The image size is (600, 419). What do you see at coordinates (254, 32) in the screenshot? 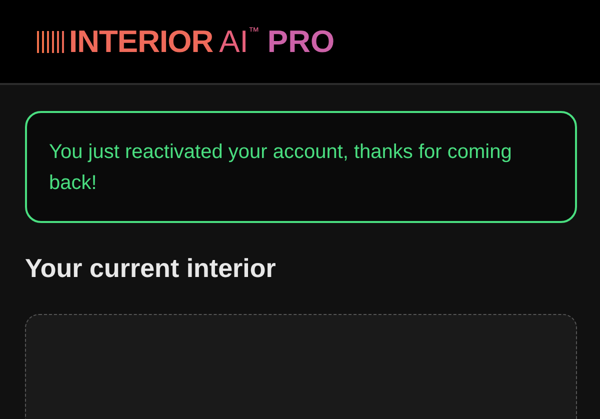
I see `trademark-mark: ™` at bounding box center [254, 32].